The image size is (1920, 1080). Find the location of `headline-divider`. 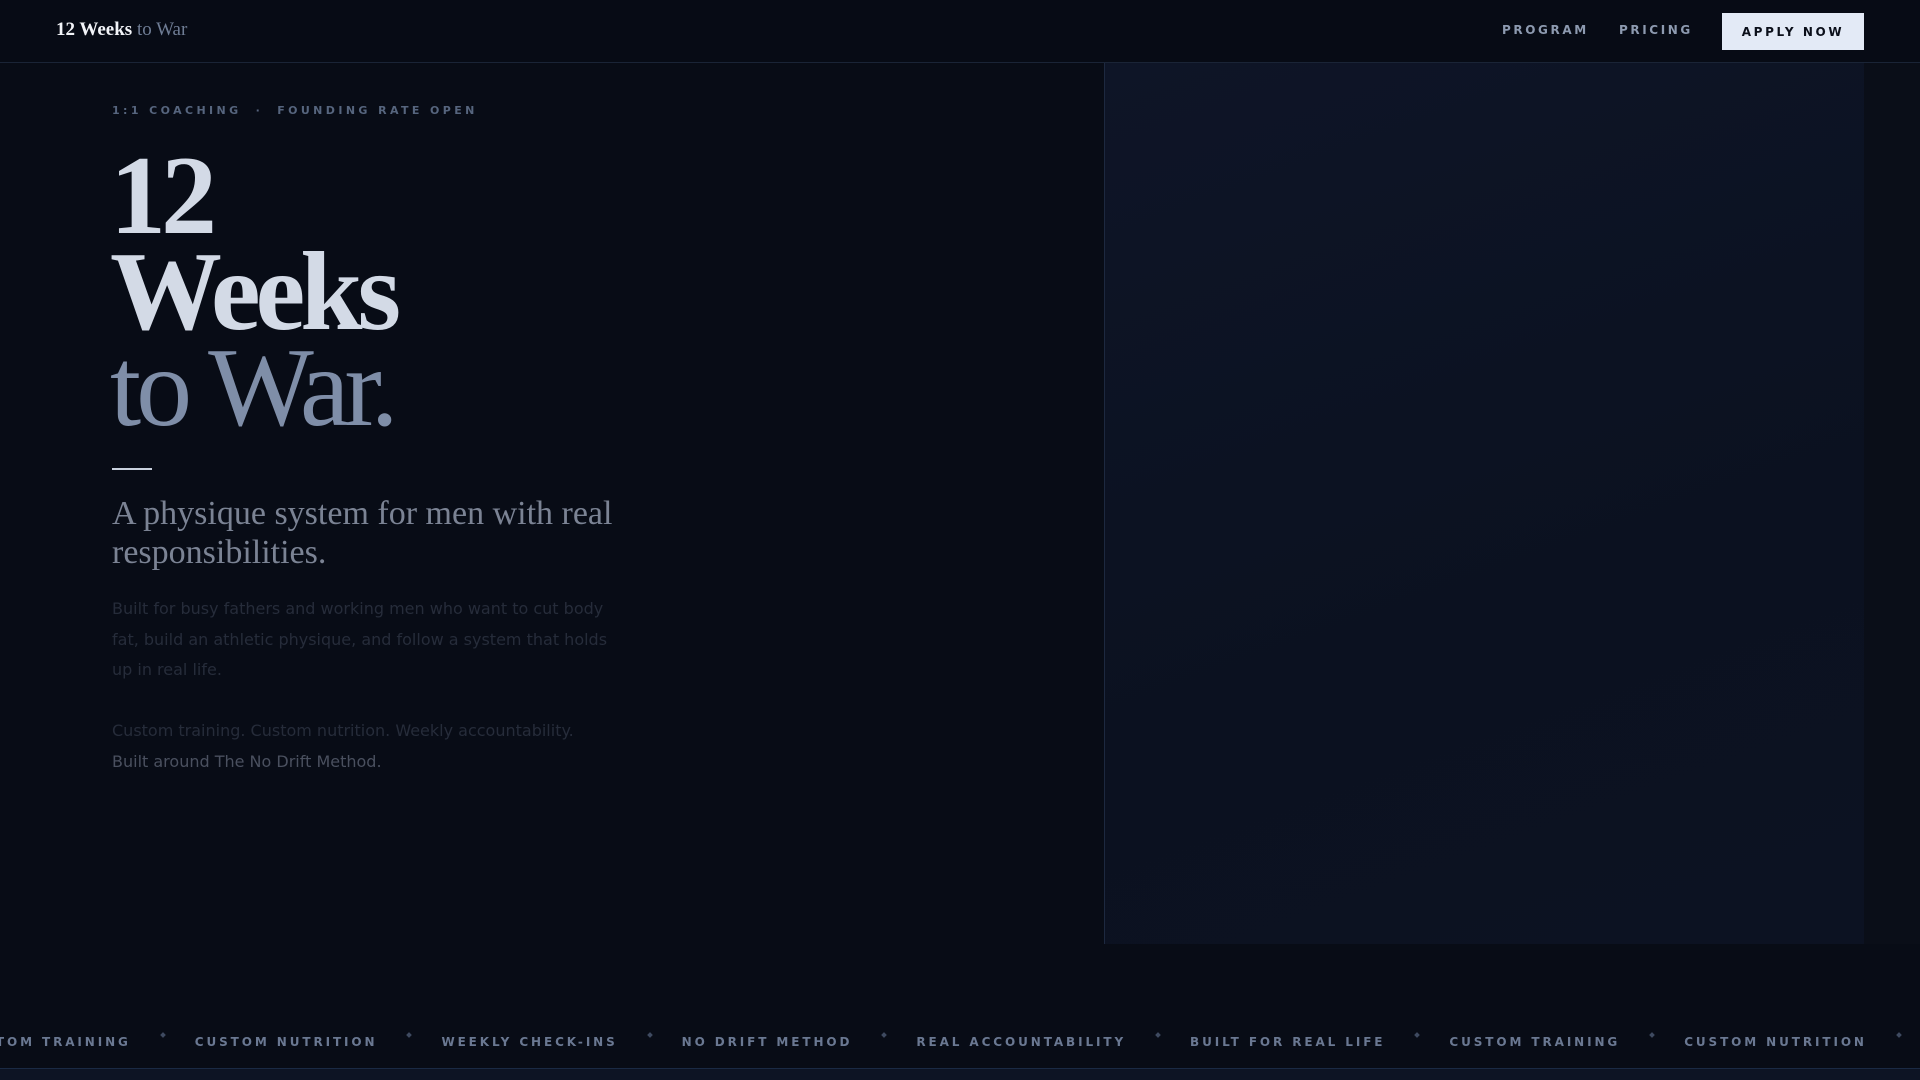

headline-divider is located at coordinates (132, 469).